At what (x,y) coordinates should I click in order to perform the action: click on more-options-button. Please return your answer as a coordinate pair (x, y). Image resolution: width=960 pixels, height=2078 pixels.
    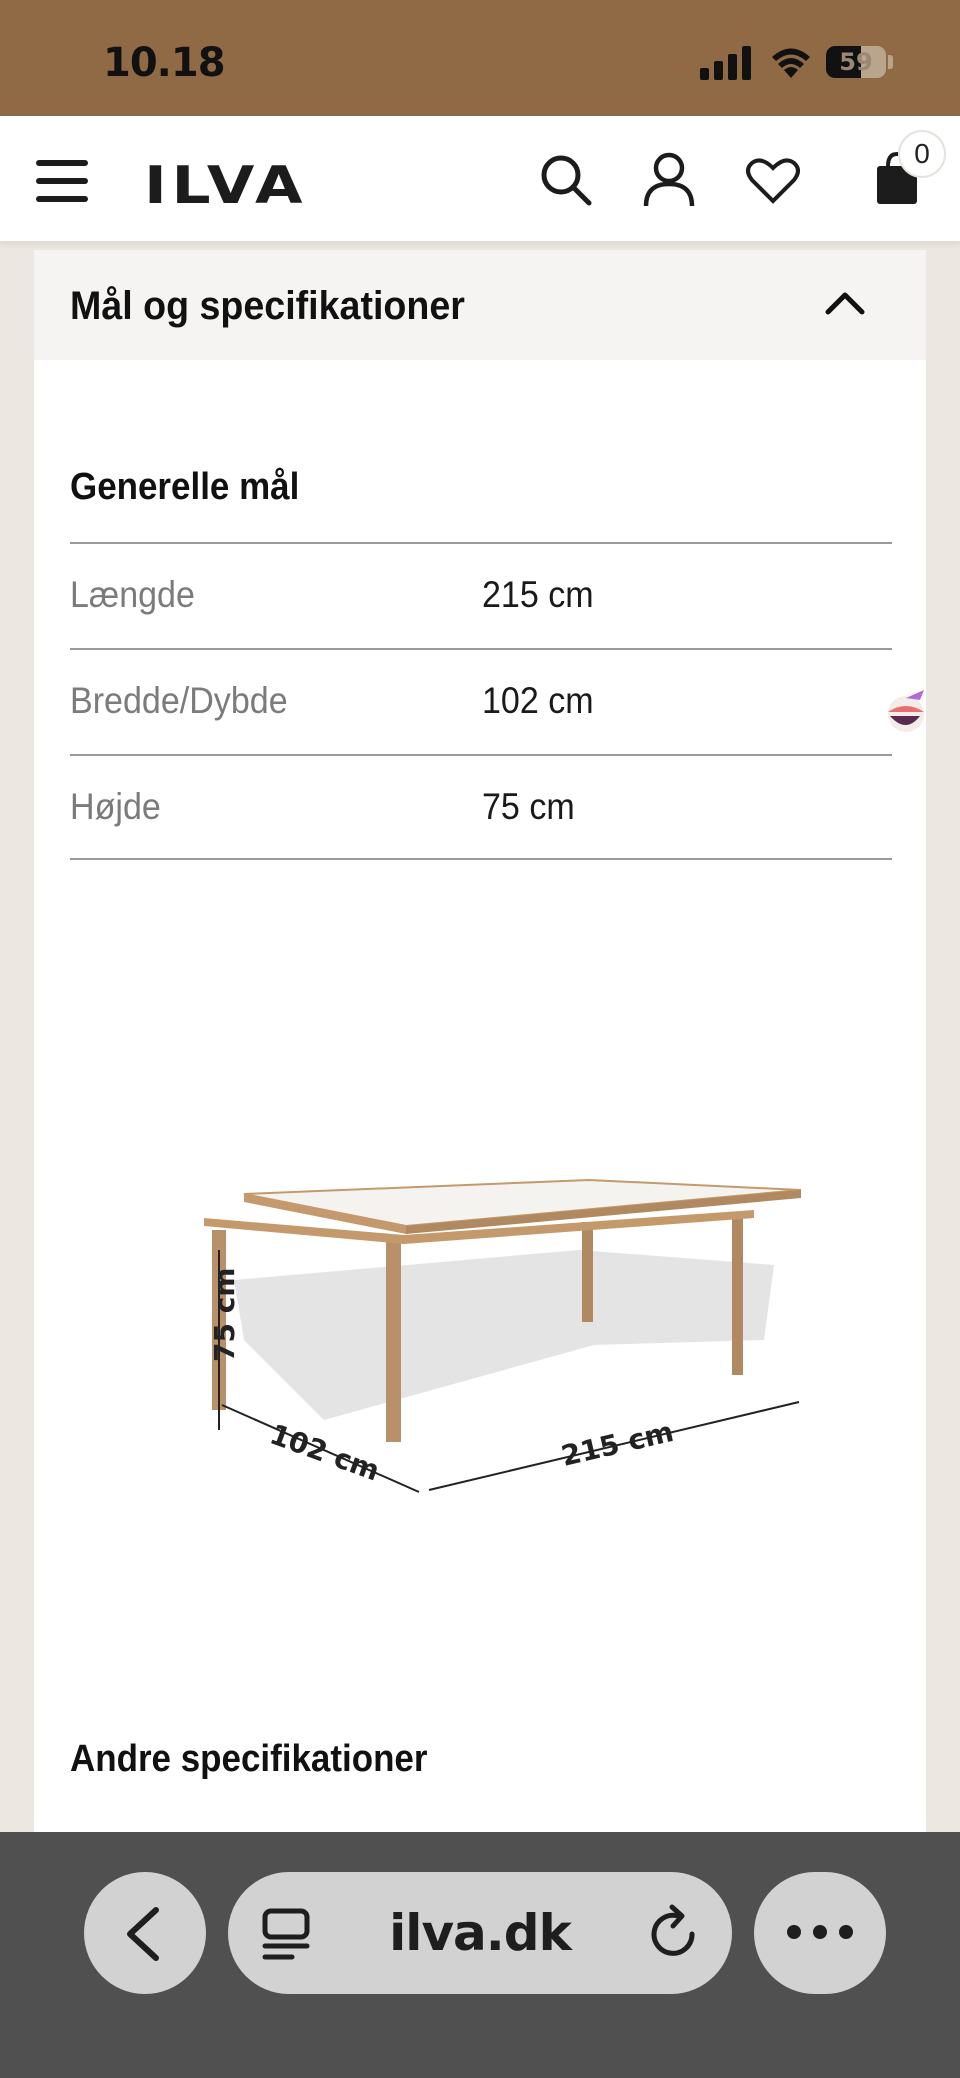
    Looking at the image, I should click on (820, 1933).